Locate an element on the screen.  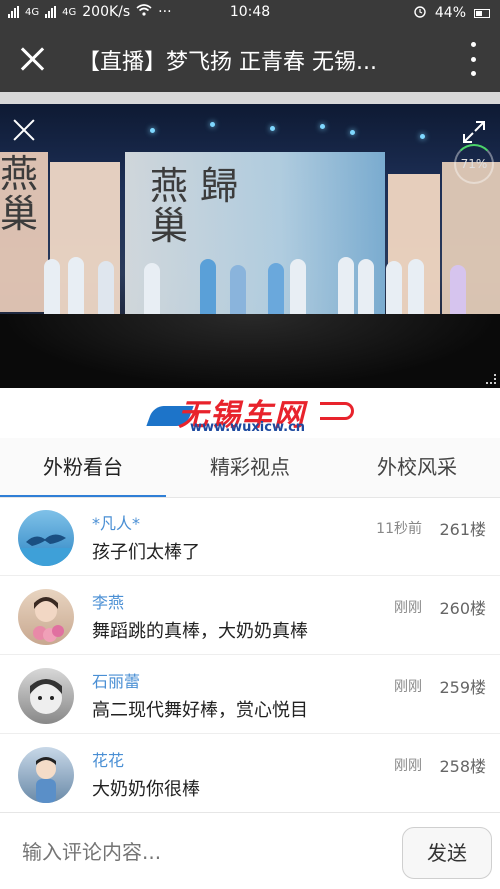
audience is located at coordinates (250, 351).